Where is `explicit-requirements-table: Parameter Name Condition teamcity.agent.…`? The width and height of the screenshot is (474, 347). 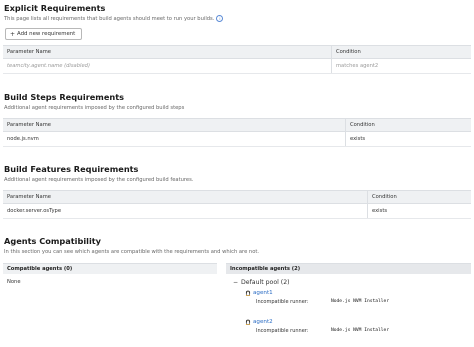
explicit-requirements-table: Parameter Name Condition teamcity.agent.… is located at coordinates (237, 59).